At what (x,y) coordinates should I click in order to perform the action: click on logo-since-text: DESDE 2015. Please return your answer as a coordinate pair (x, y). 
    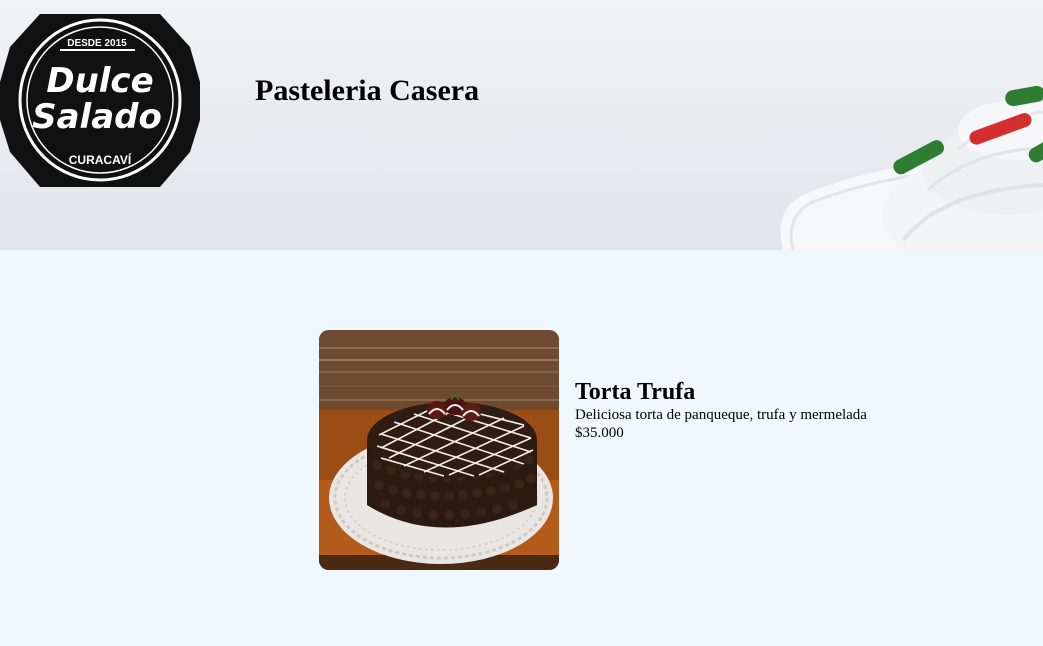
    Looking at the image, I should click on (97, 43).